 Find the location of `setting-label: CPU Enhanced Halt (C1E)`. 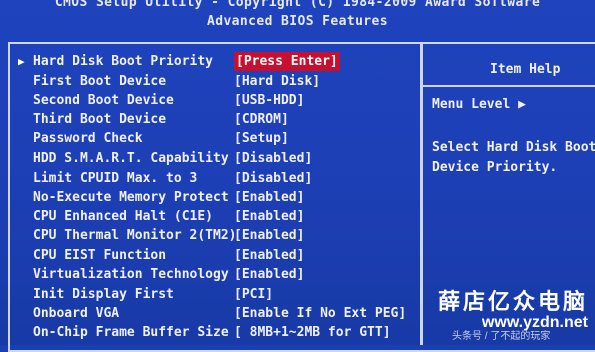

setting-label: CPU Enhanced Halt (C1E) is located at coordinates (123, 216).